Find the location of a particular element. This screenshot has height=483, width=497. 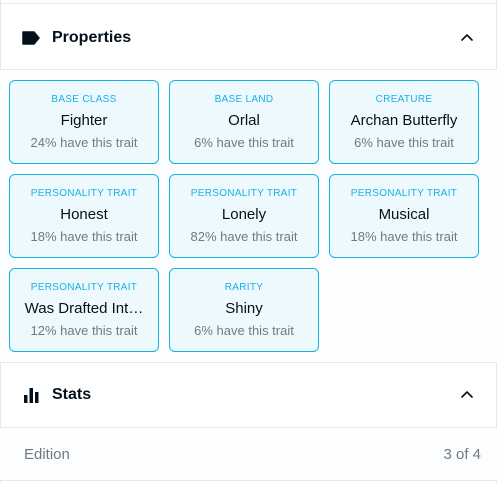

label-tag-icon is located at coordinates (31, 38).